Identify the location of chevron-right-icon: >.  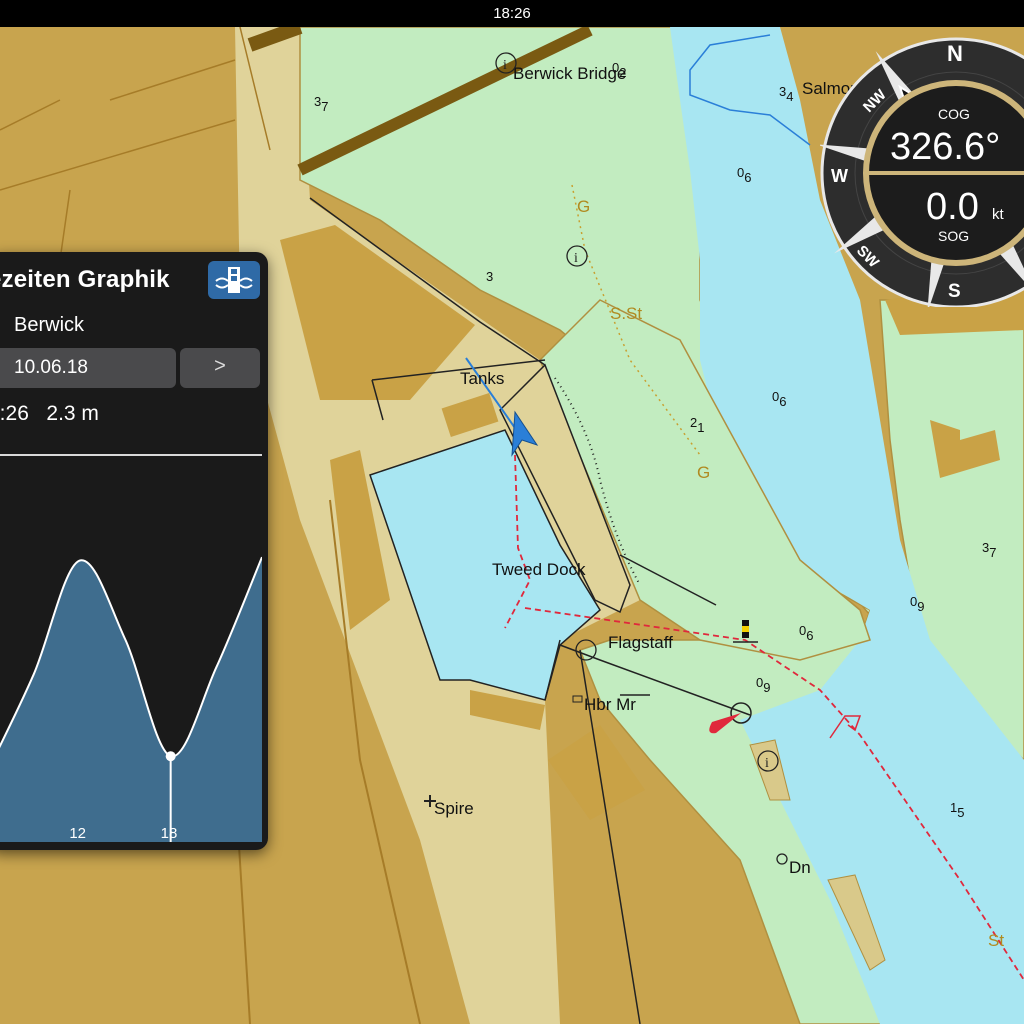
(220, 366).